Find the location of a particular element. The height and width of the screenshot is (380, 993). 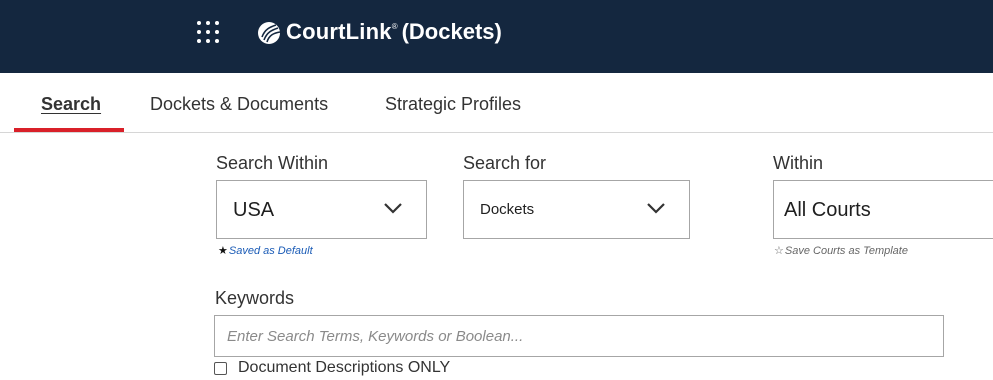

search-within-label: Search Within is located at coordinates (272, 163).